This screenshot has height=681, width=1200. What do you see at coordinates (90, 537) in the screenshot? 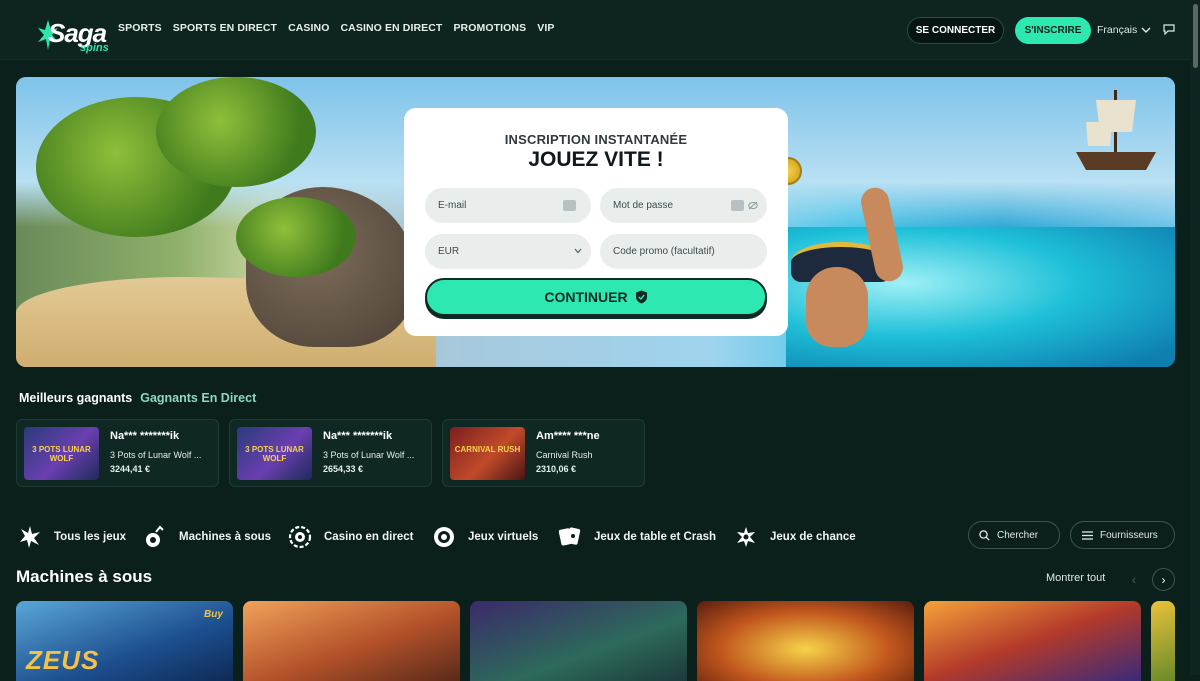
I see `category-label: Tous les jeux` at bounding box center [90, 537].